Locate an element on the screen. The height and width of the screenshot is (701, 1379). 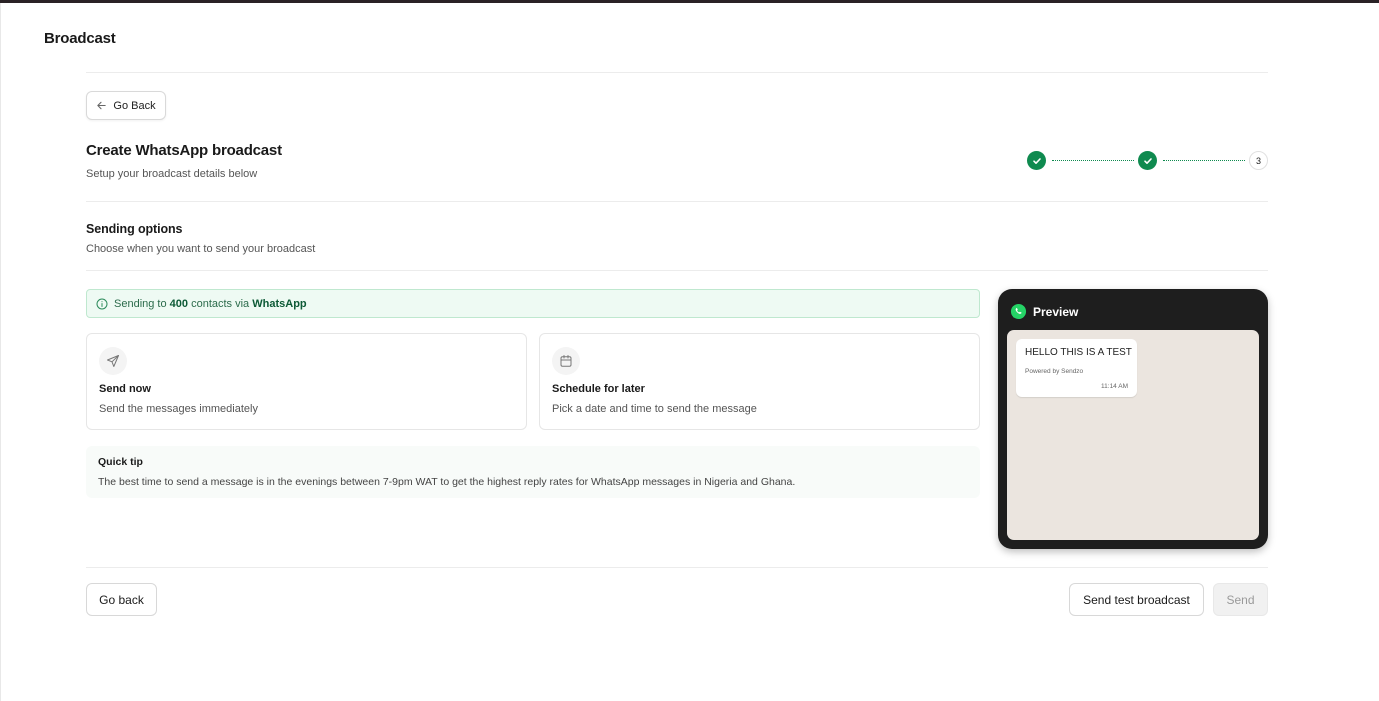
step-1-complete is located at coordinates (1036, 160).